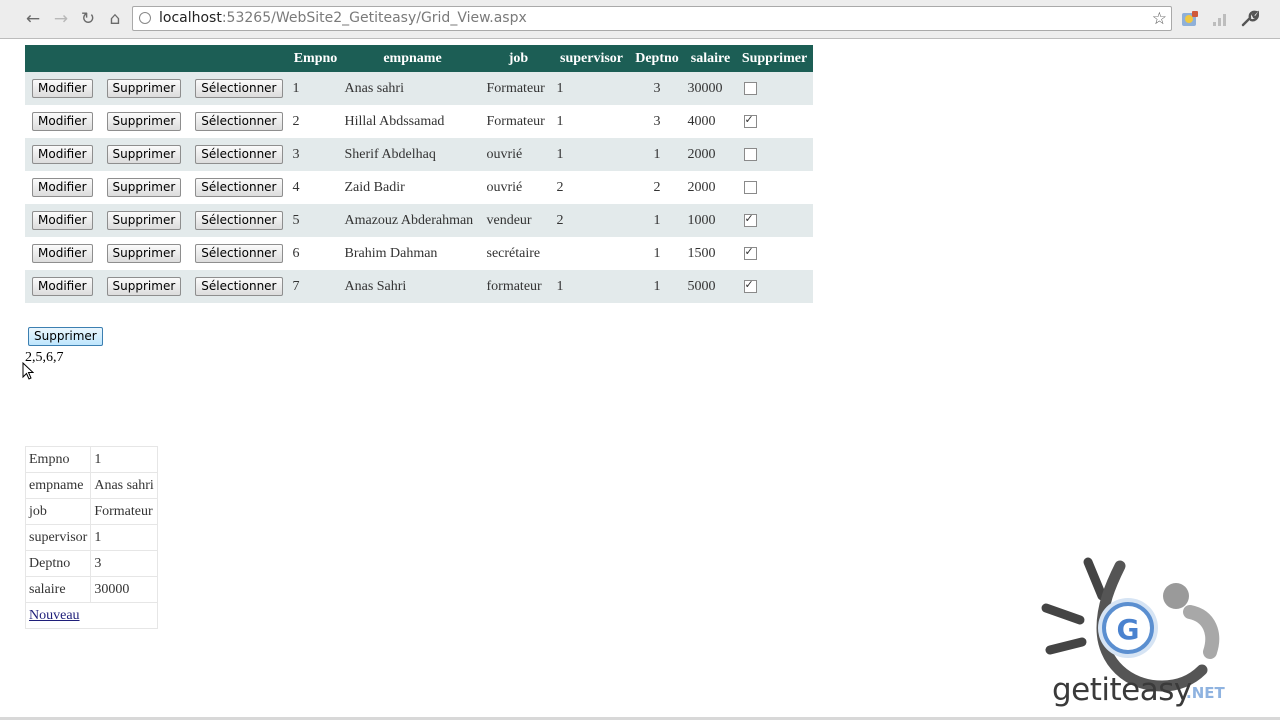 The height and width of the screenshot is (720, 1280). Describe the element at coordinates (374, 187) in the screenshot. I see `empname-value: Zaid Badir` at that location.